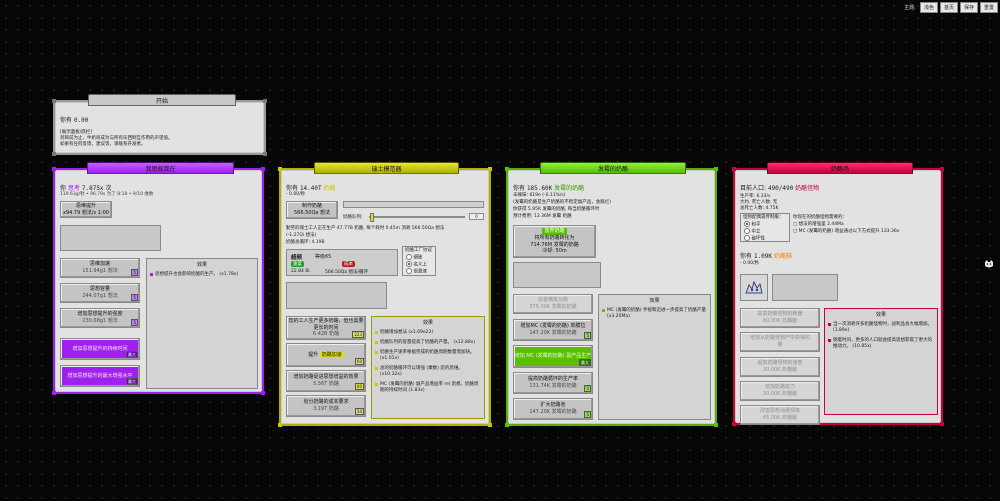 The height and width of the screenshot is (501, 1000). What do you see at coordinates (342, 262) in the screenshot?
I see `overclock-box: 超频 等级65 速度 成本 22.84 Bi 566.50Qa 想法/循环` at bounding box center [342, 262].